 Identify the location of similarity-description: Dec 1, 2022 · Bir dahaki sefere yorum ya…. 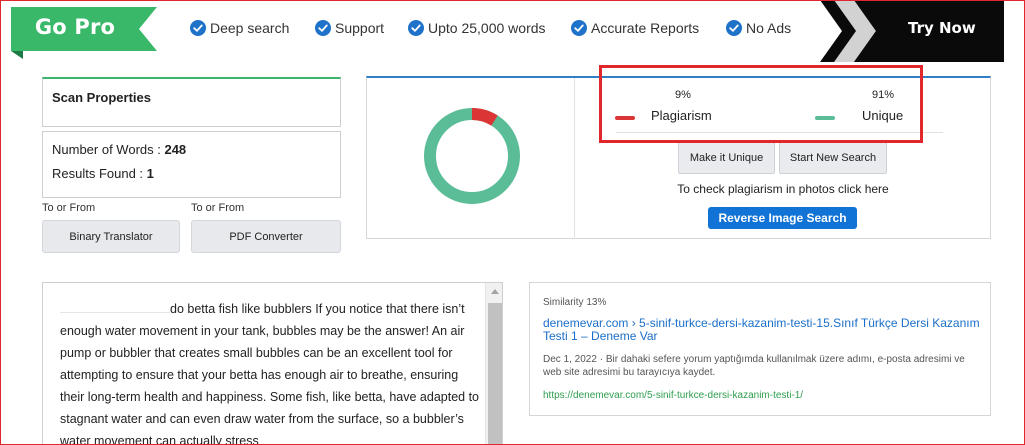
(754, 366).